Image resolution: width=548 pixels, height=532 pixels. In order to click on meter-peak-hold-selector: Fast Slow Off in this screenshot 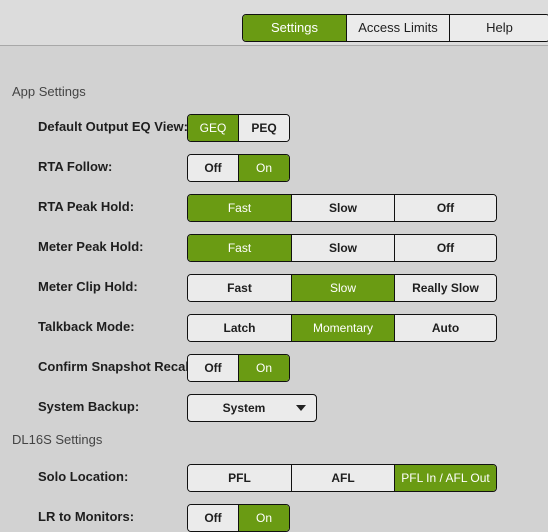, I will do `click(342, 248)`.